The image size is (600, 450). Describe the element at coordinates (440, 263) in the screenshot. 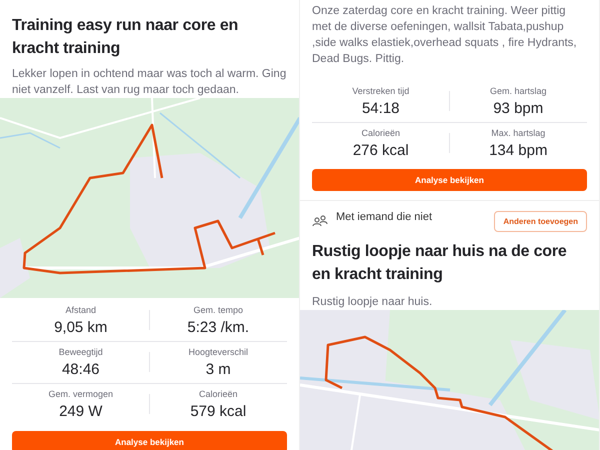

I see `activity-title: Rustig loopje naar huis na de core en kracht training` at that location.